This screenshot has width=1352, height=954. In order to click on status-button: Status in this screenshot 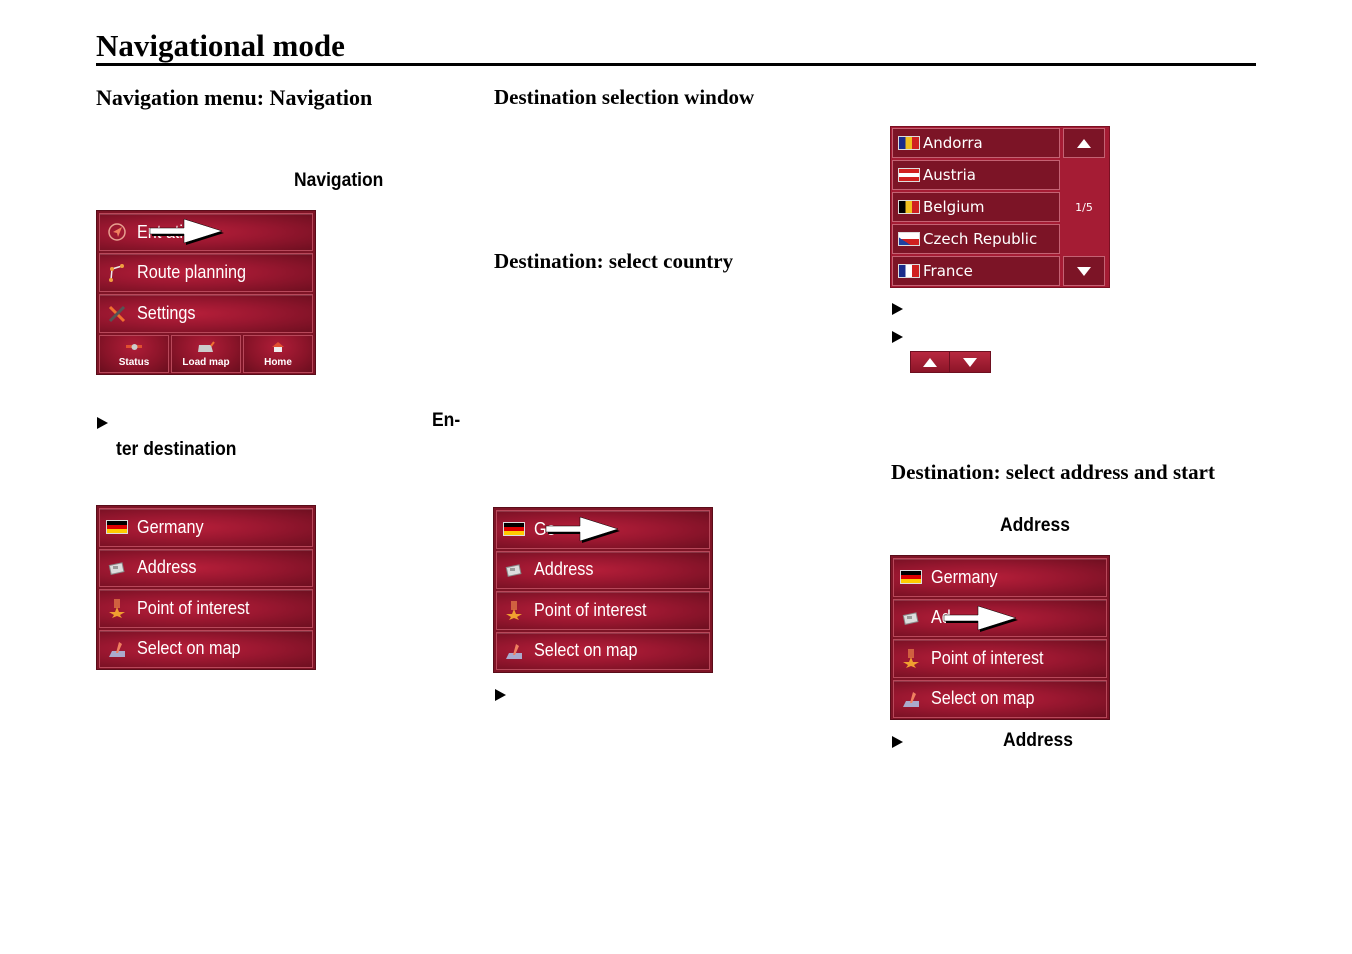, I will do `click(134, 354)`.